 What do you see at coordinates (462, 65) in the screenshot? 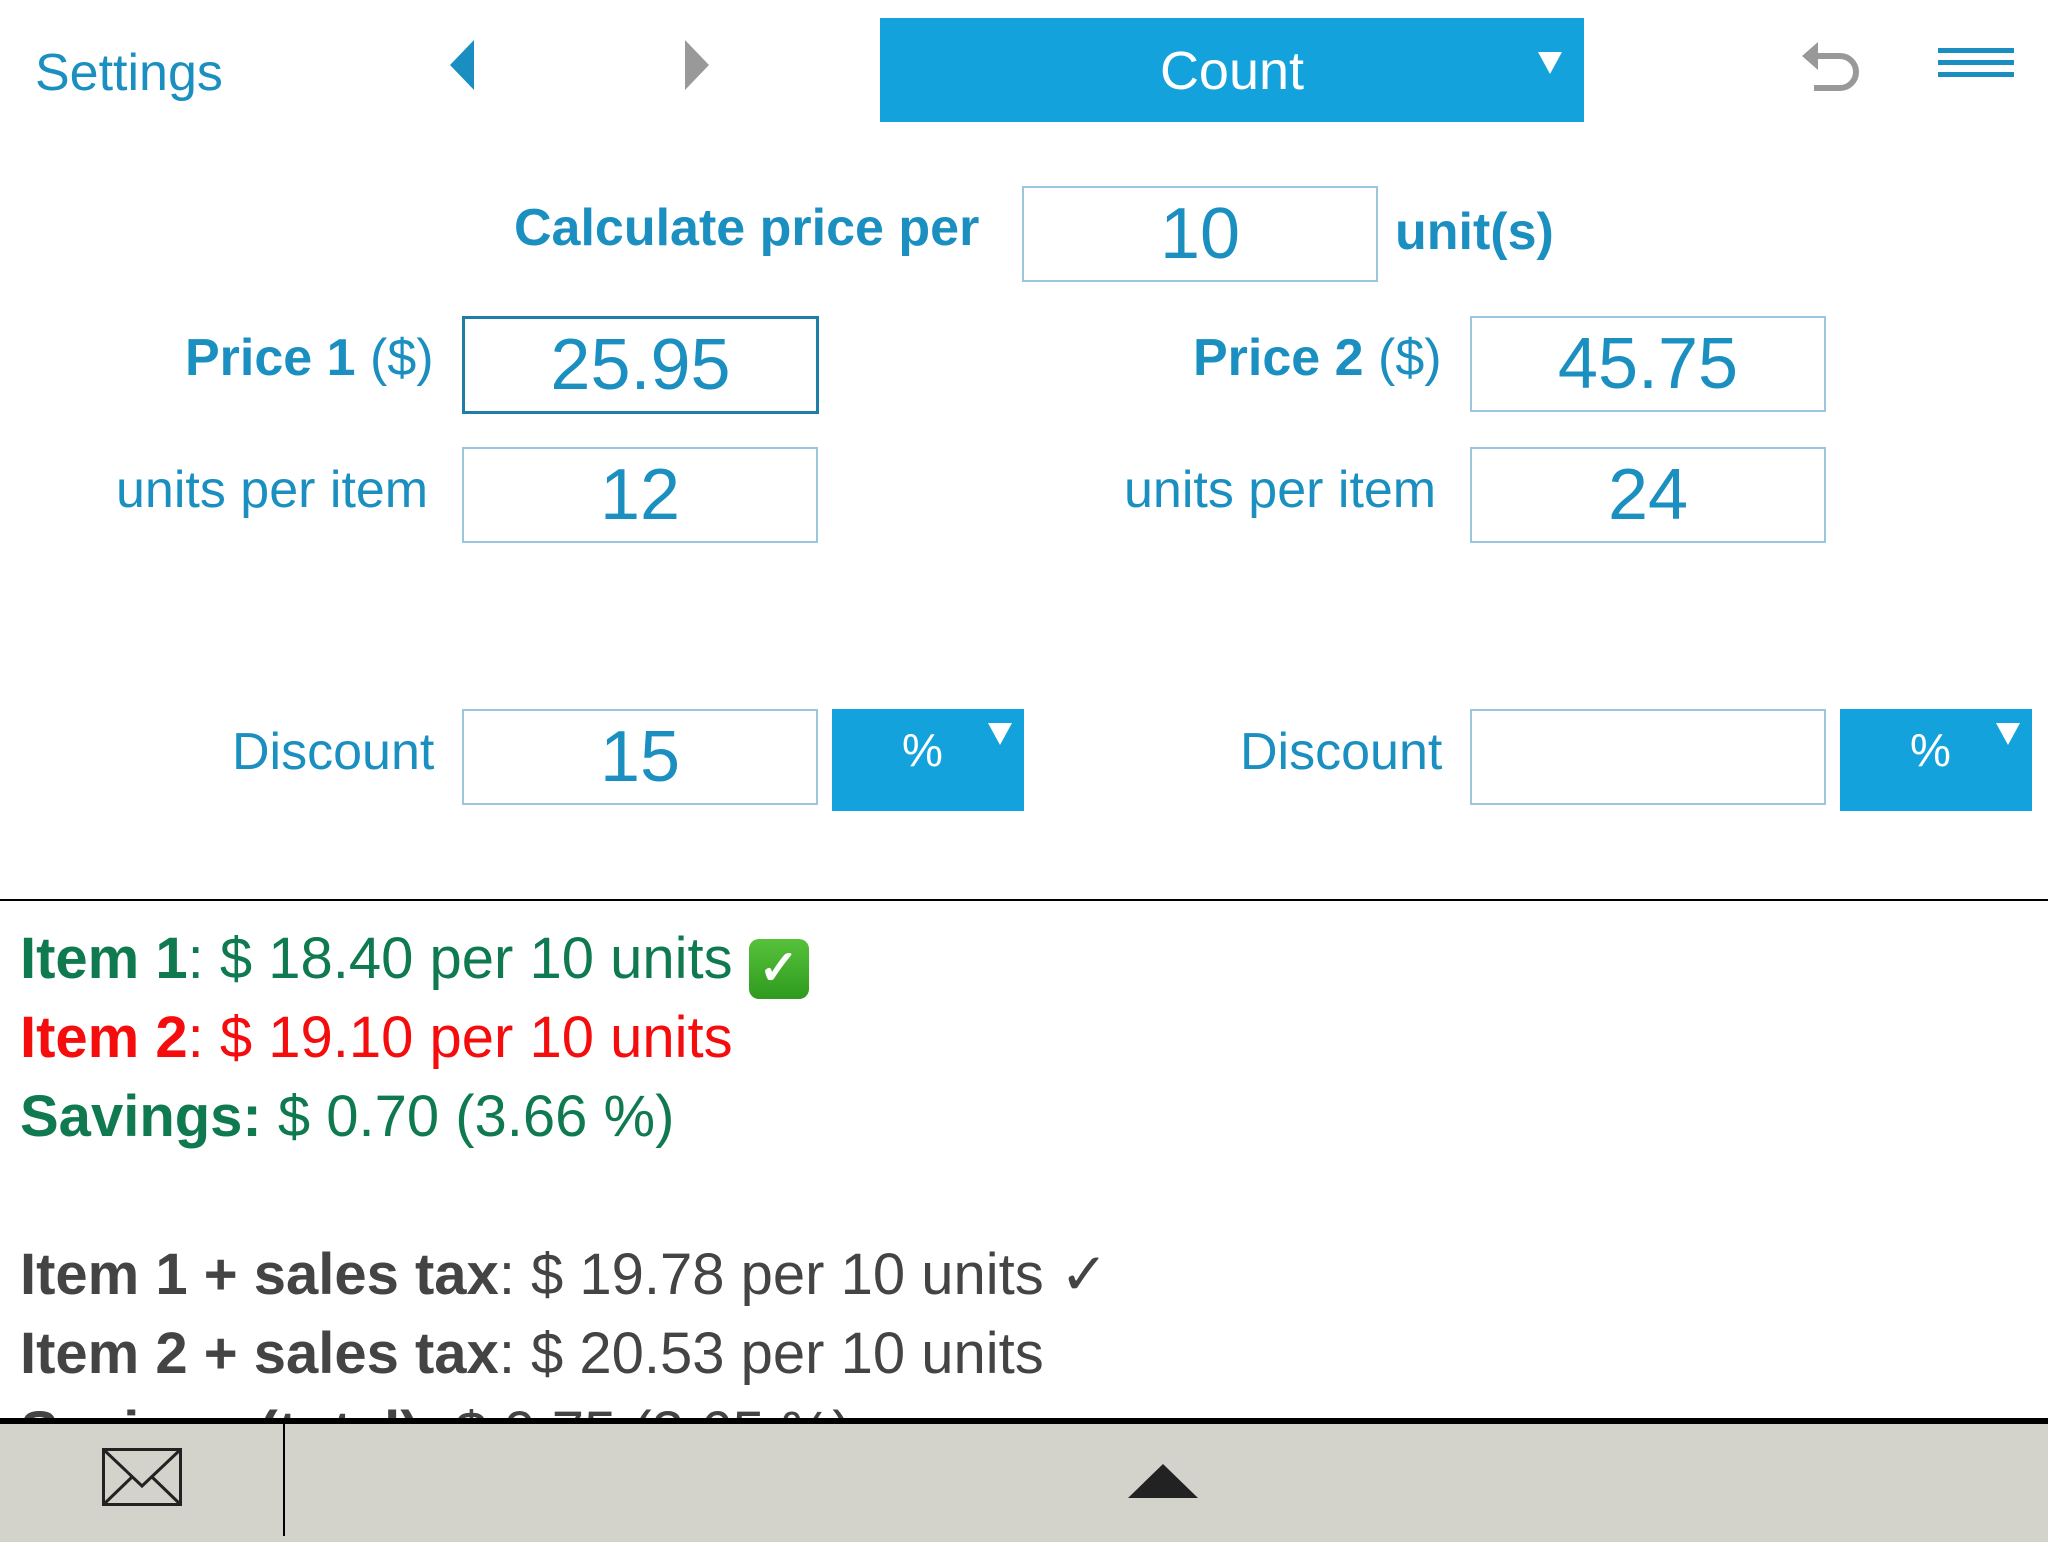
I see `previous-arrow-icon` at bounding box center [462, 65].